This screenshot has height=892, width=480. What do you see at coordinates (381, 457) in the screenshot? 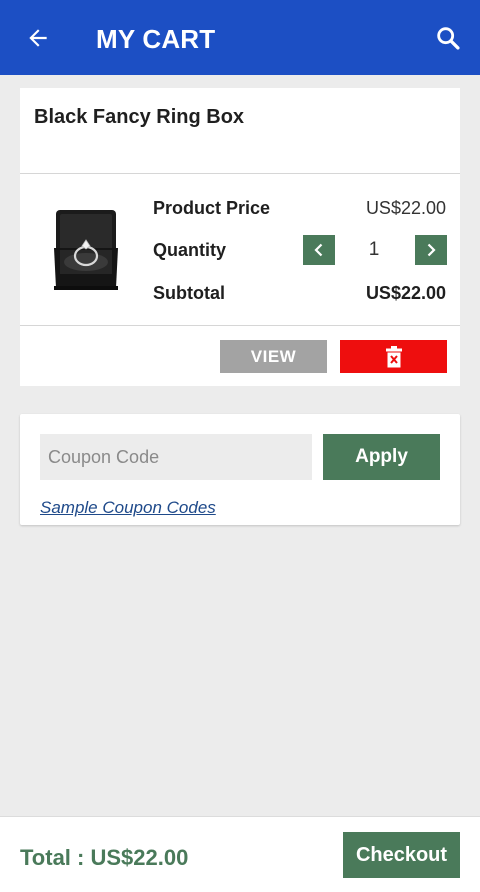
I see `apply-coupon-button: Apply` at bounding box center [381, 457].